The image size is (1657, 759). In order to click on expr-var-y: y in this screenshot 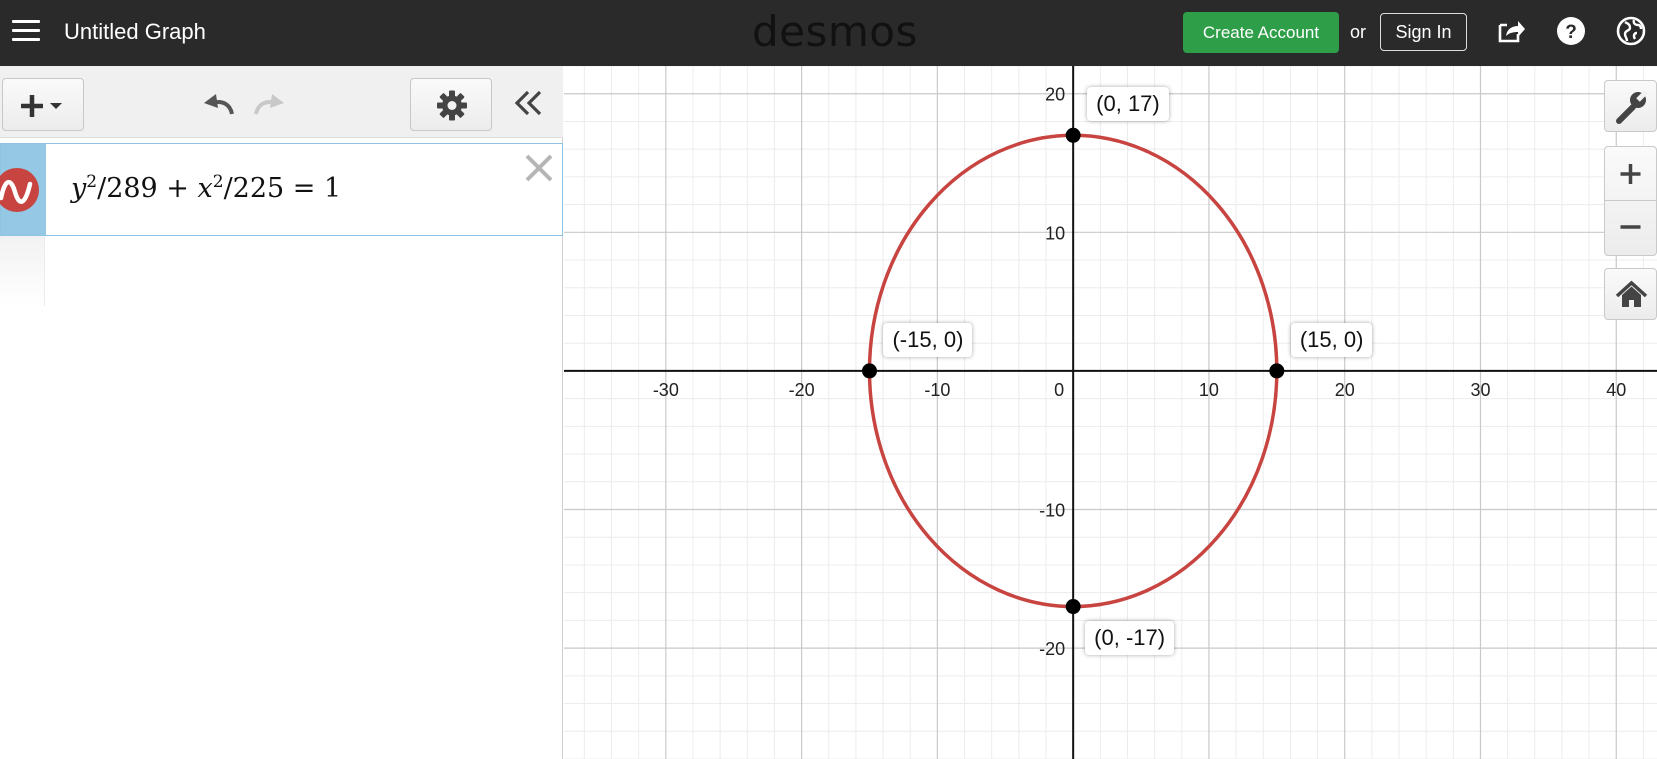, I will do `click(79, 188)`.